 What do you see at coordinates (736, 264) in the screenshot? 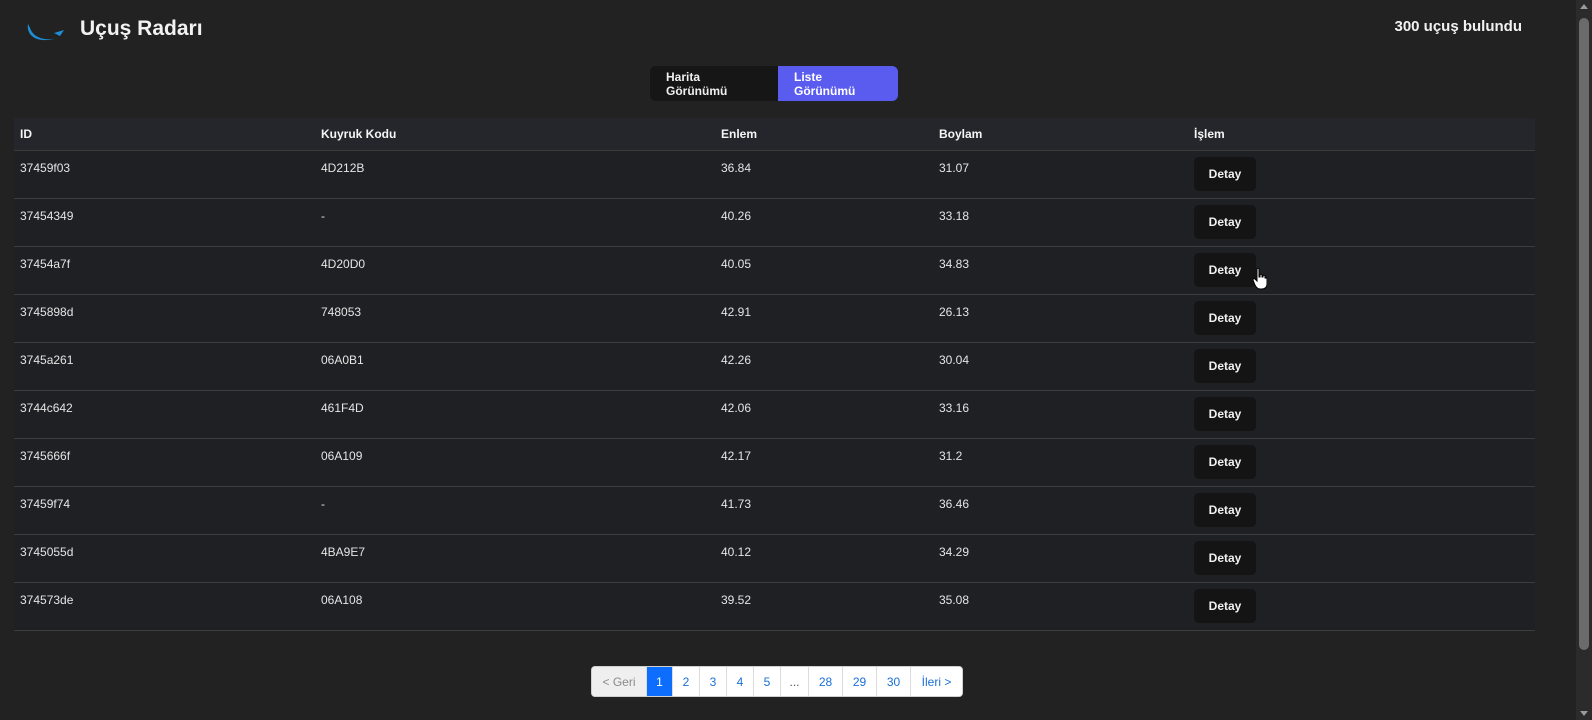
I see `cell-latitude: 40.05` at bounding box center [736, 264].